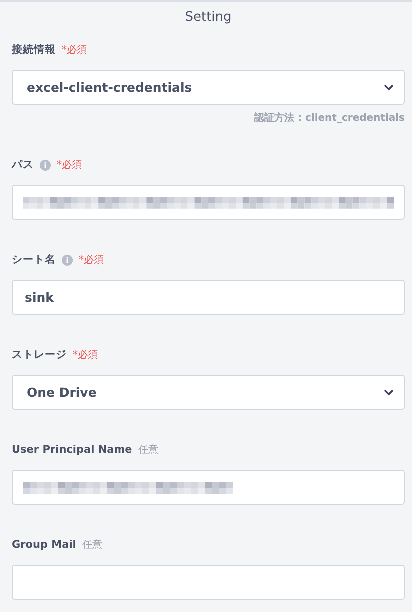  What do you see at coordinates (44, 545) in the screenshot?
I see `field-label: Group Mail` at bounding box center [44, 545].